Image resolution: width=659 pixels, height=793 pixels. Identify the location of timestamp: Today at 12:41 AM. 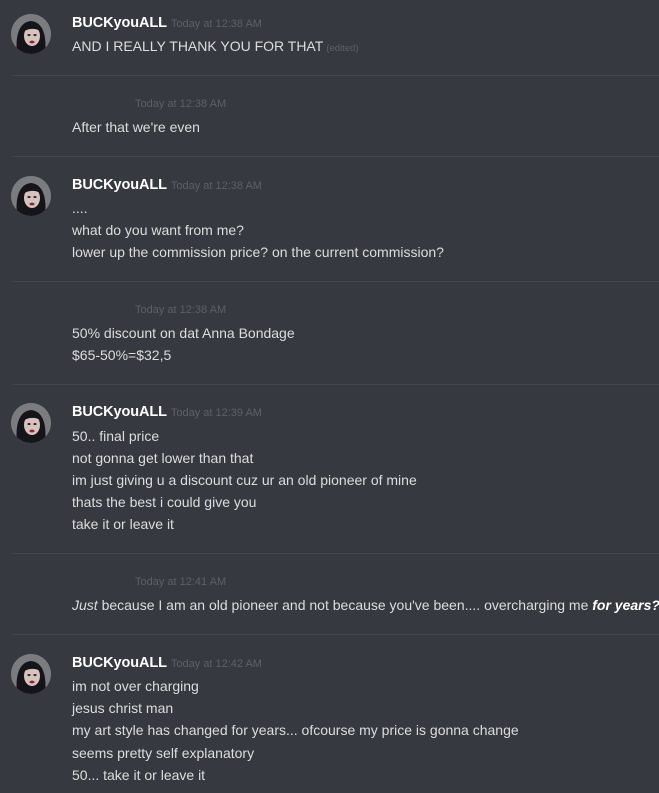
(181, 582).